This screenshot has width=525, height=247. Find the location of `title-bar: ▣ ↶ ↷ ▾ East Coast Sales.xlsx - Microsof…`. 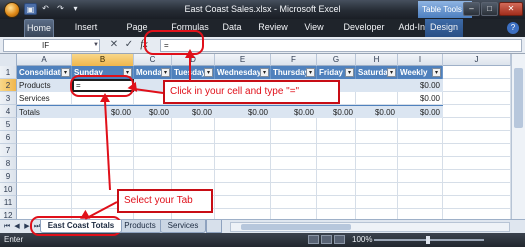

title-bar: ▣ ↶ ↷ ▾ East Coast Sales.xlsx - Microsof… is located at coordinates (262, 9).